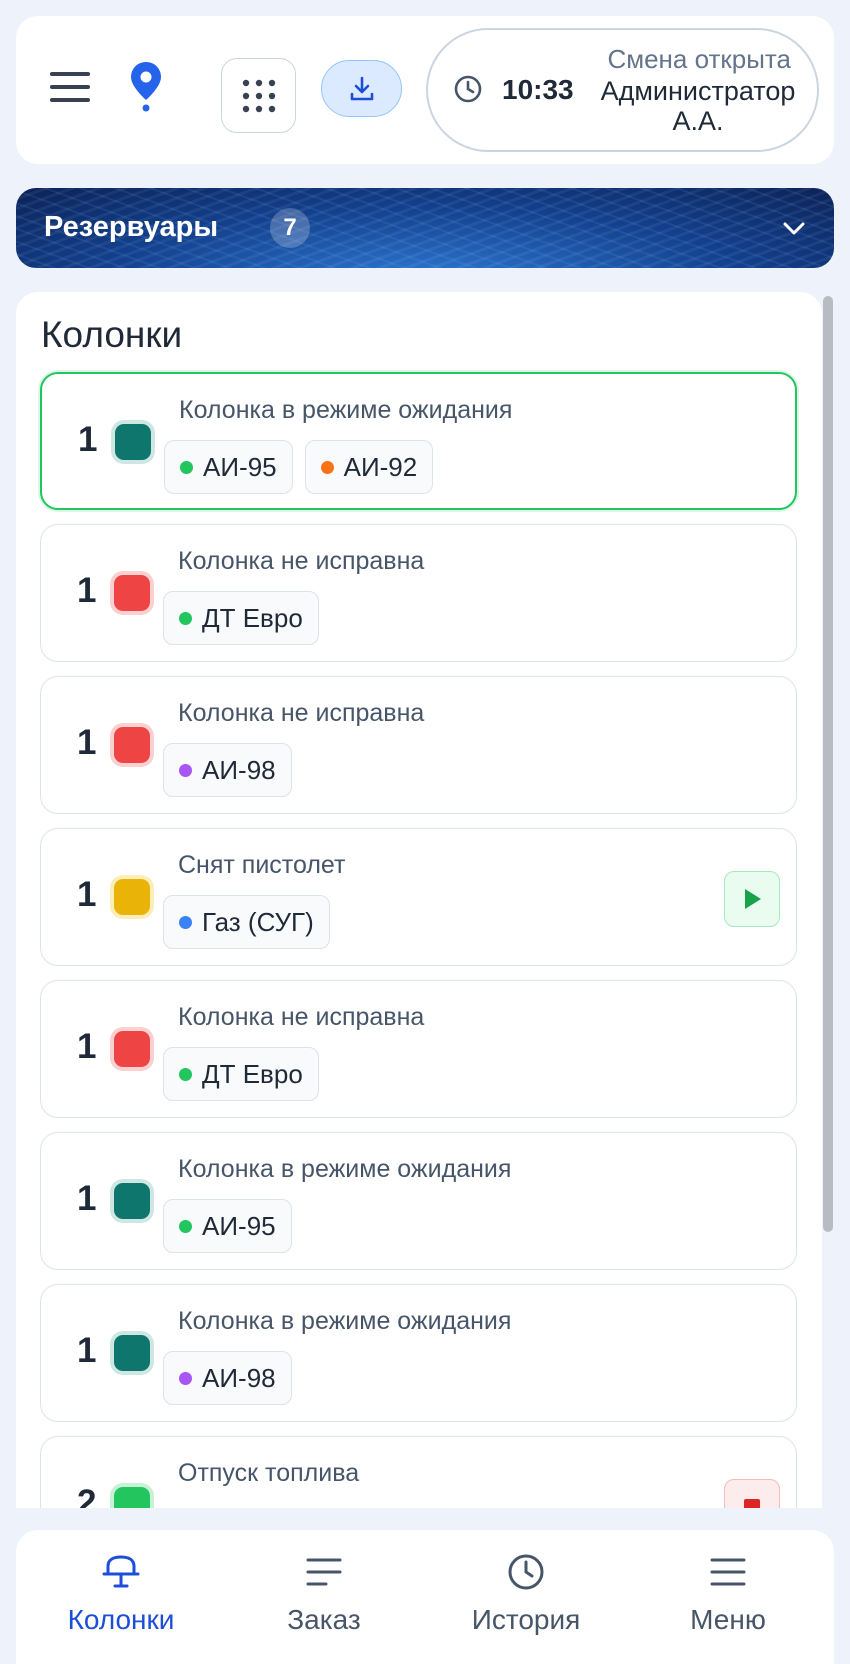 This screenshot has height=1664, width=850. I want to click on apps-grid-button, so click(258, 95).